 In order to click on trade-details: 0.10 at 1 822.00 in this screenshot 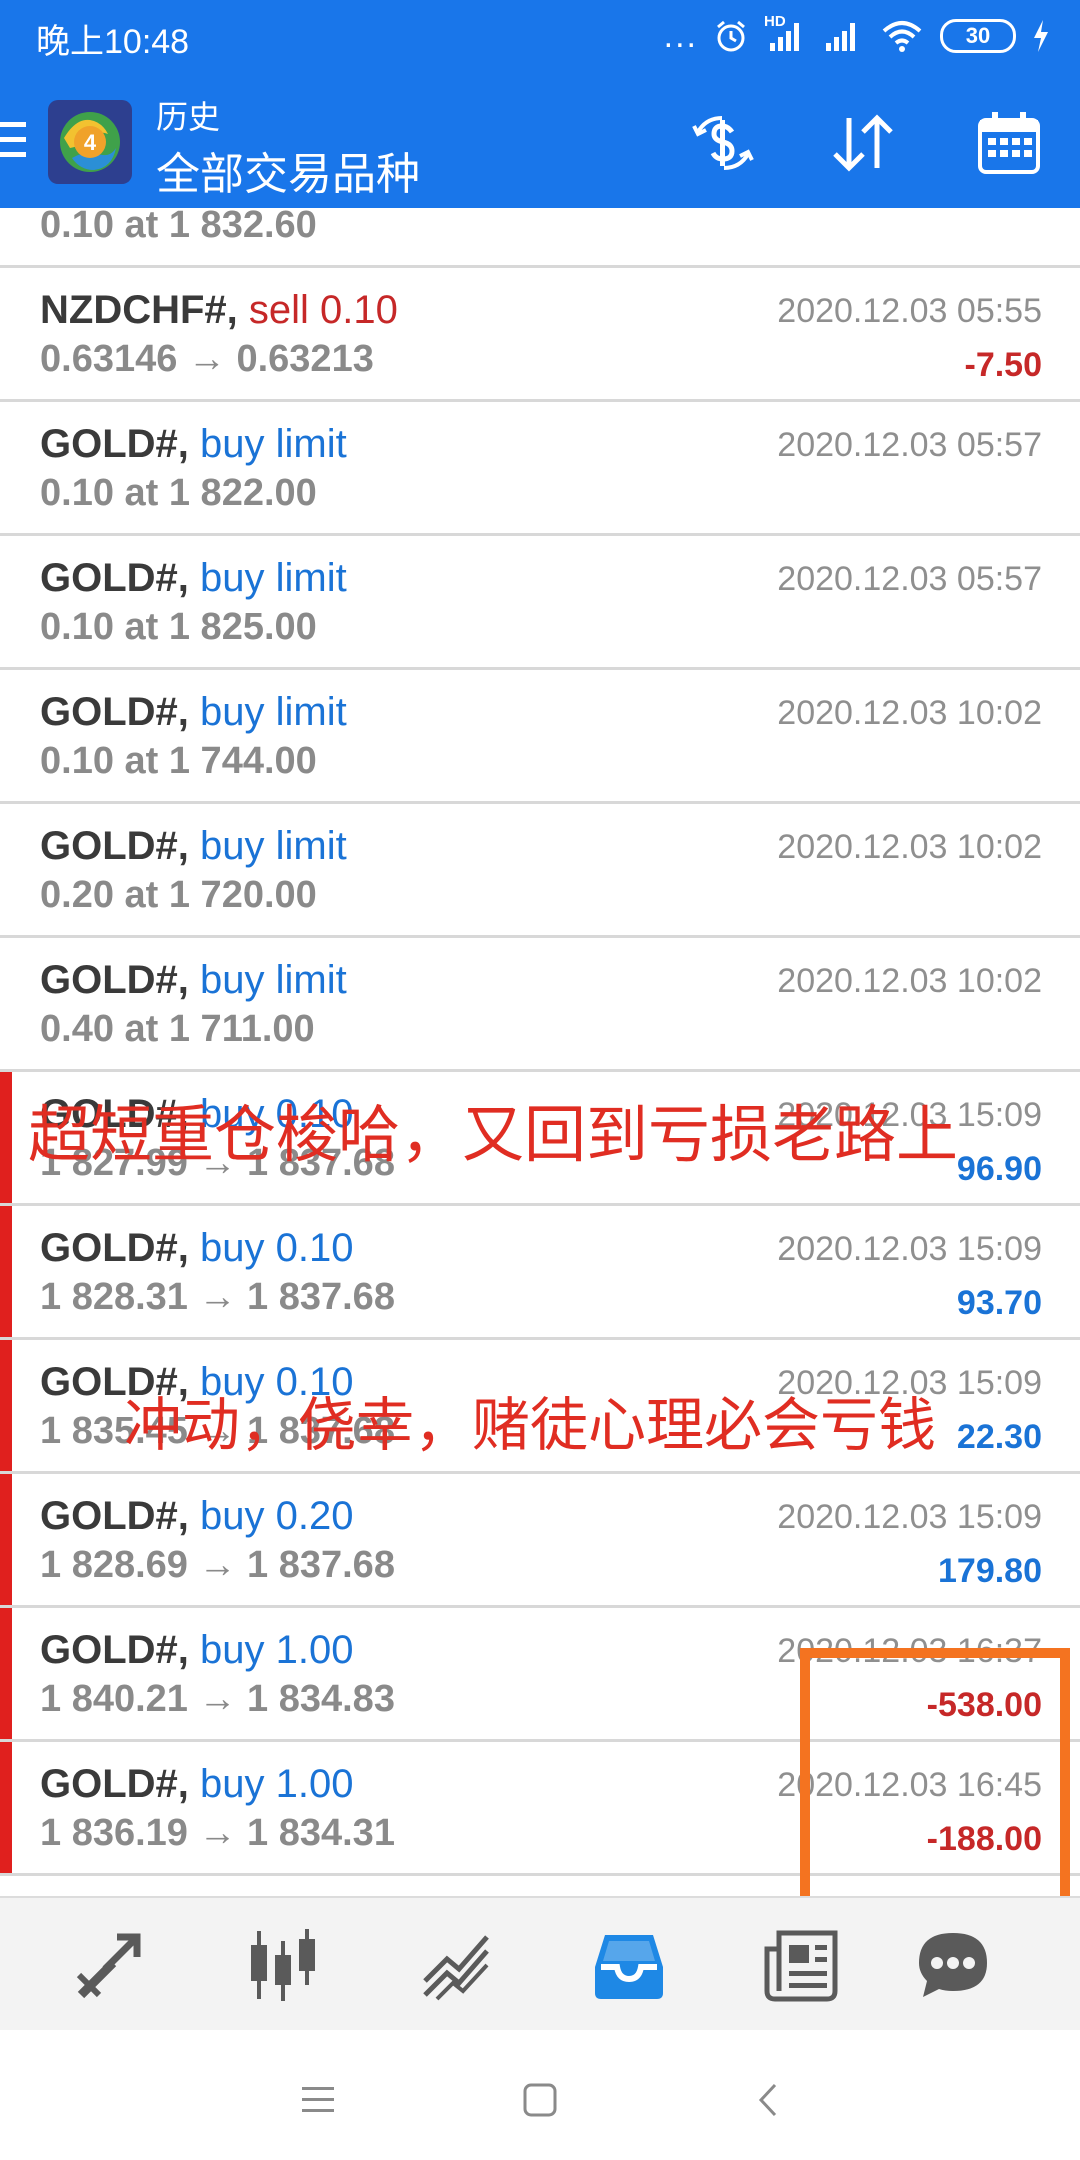, I will do `click(178, 493)`.